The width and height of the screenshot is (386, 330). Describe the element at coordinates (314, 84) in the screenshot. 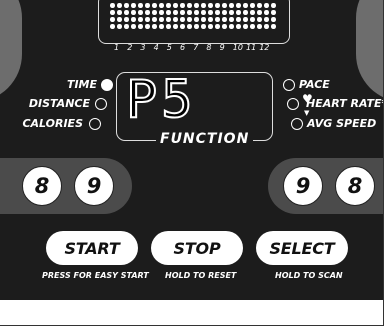

I see `indicator-pace-label: PACE` at that location.